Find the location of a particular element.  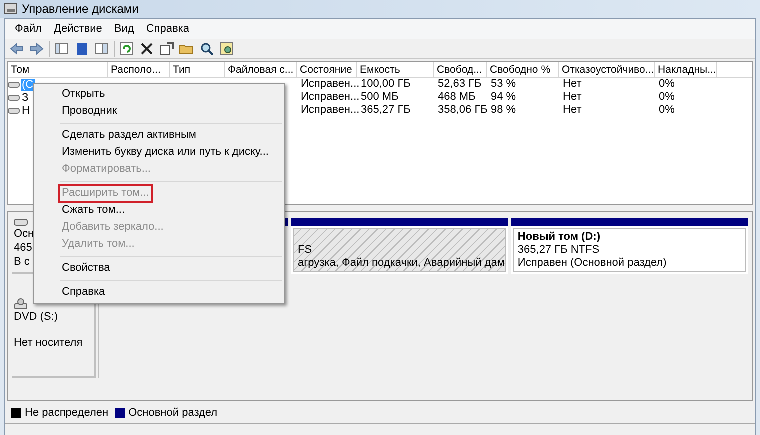

partition-info: Исправен (Основной раздел) is located at coordinates (593, 263).